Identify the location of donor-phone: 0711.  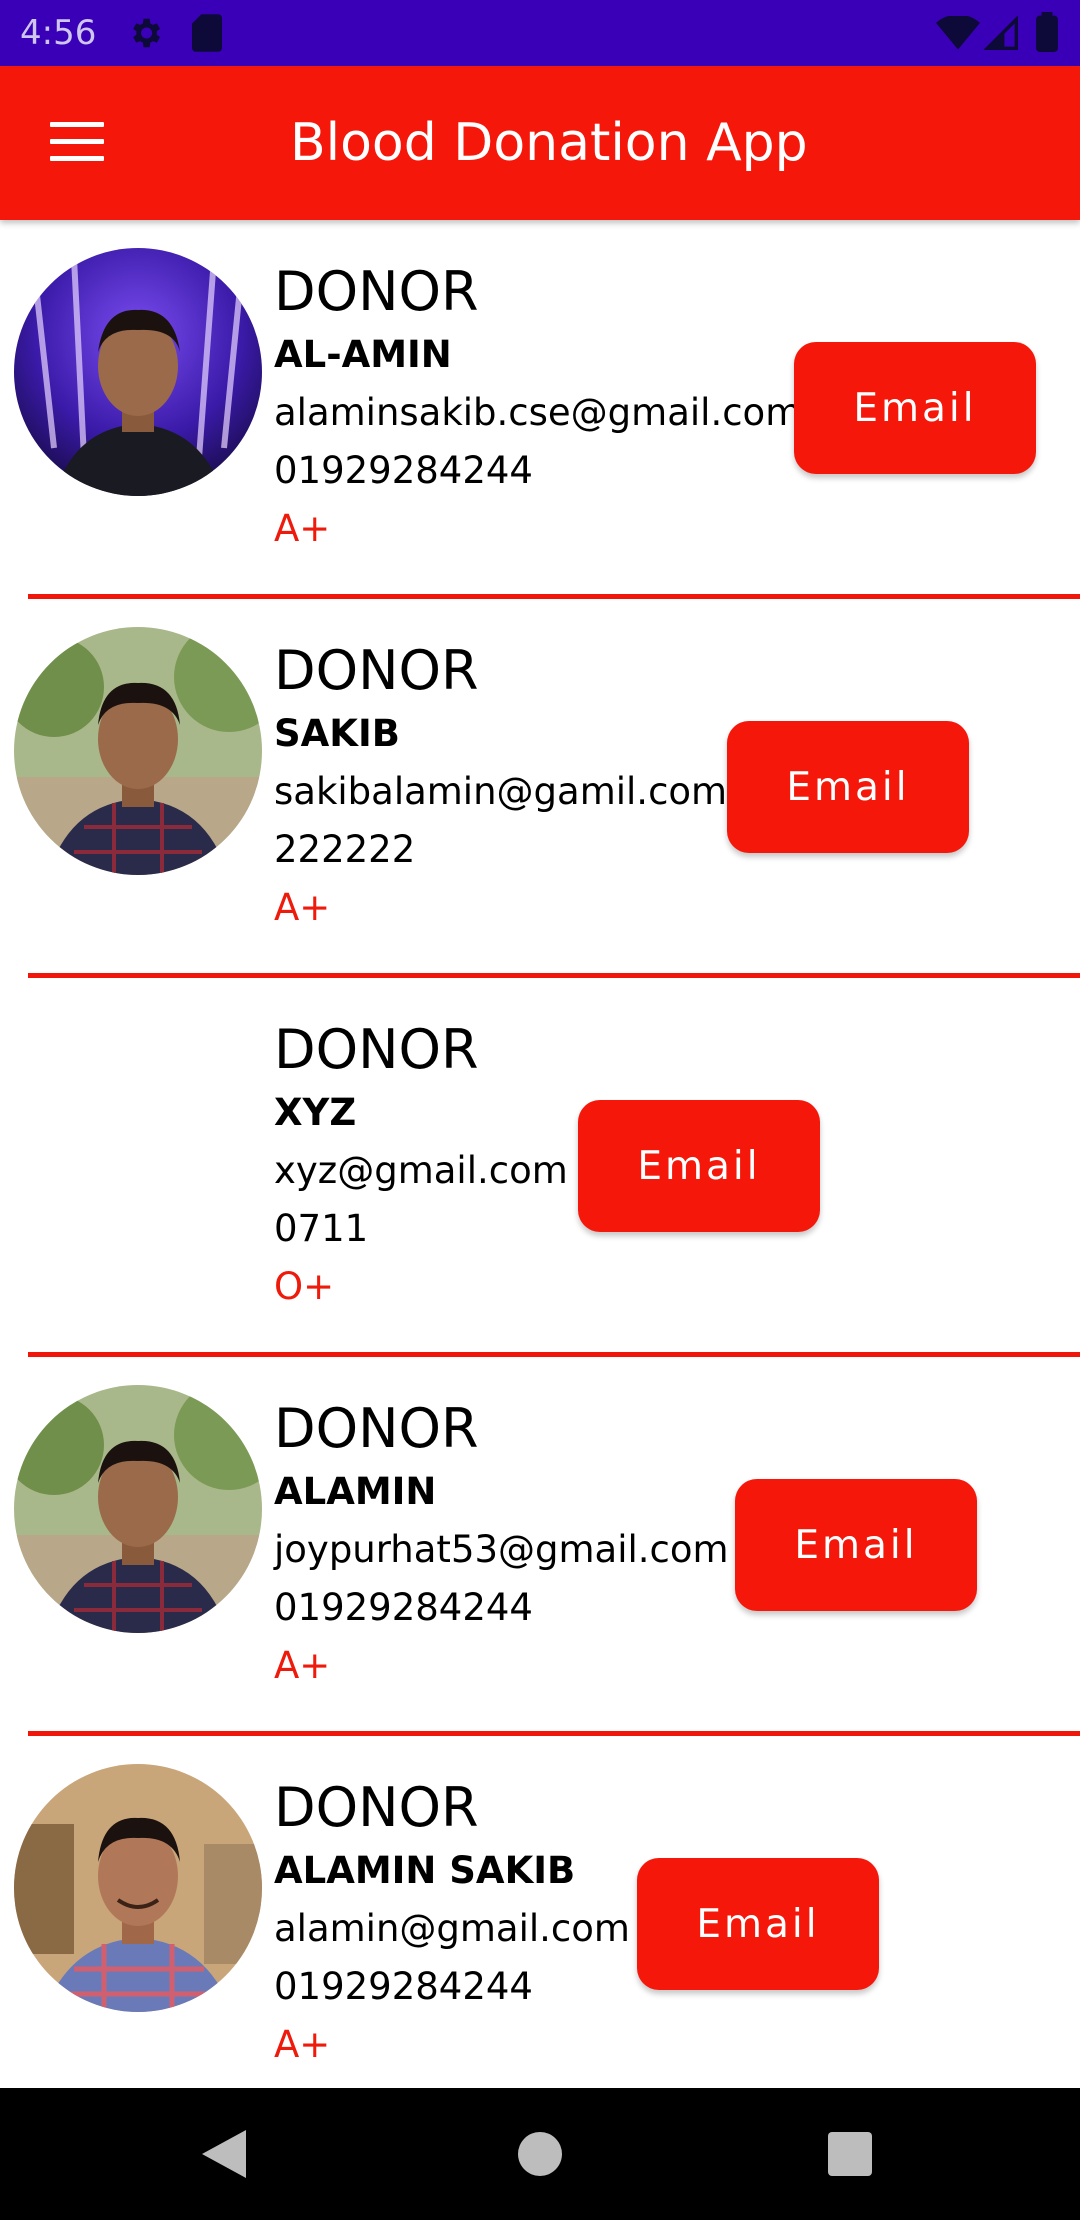
(321, 1228).